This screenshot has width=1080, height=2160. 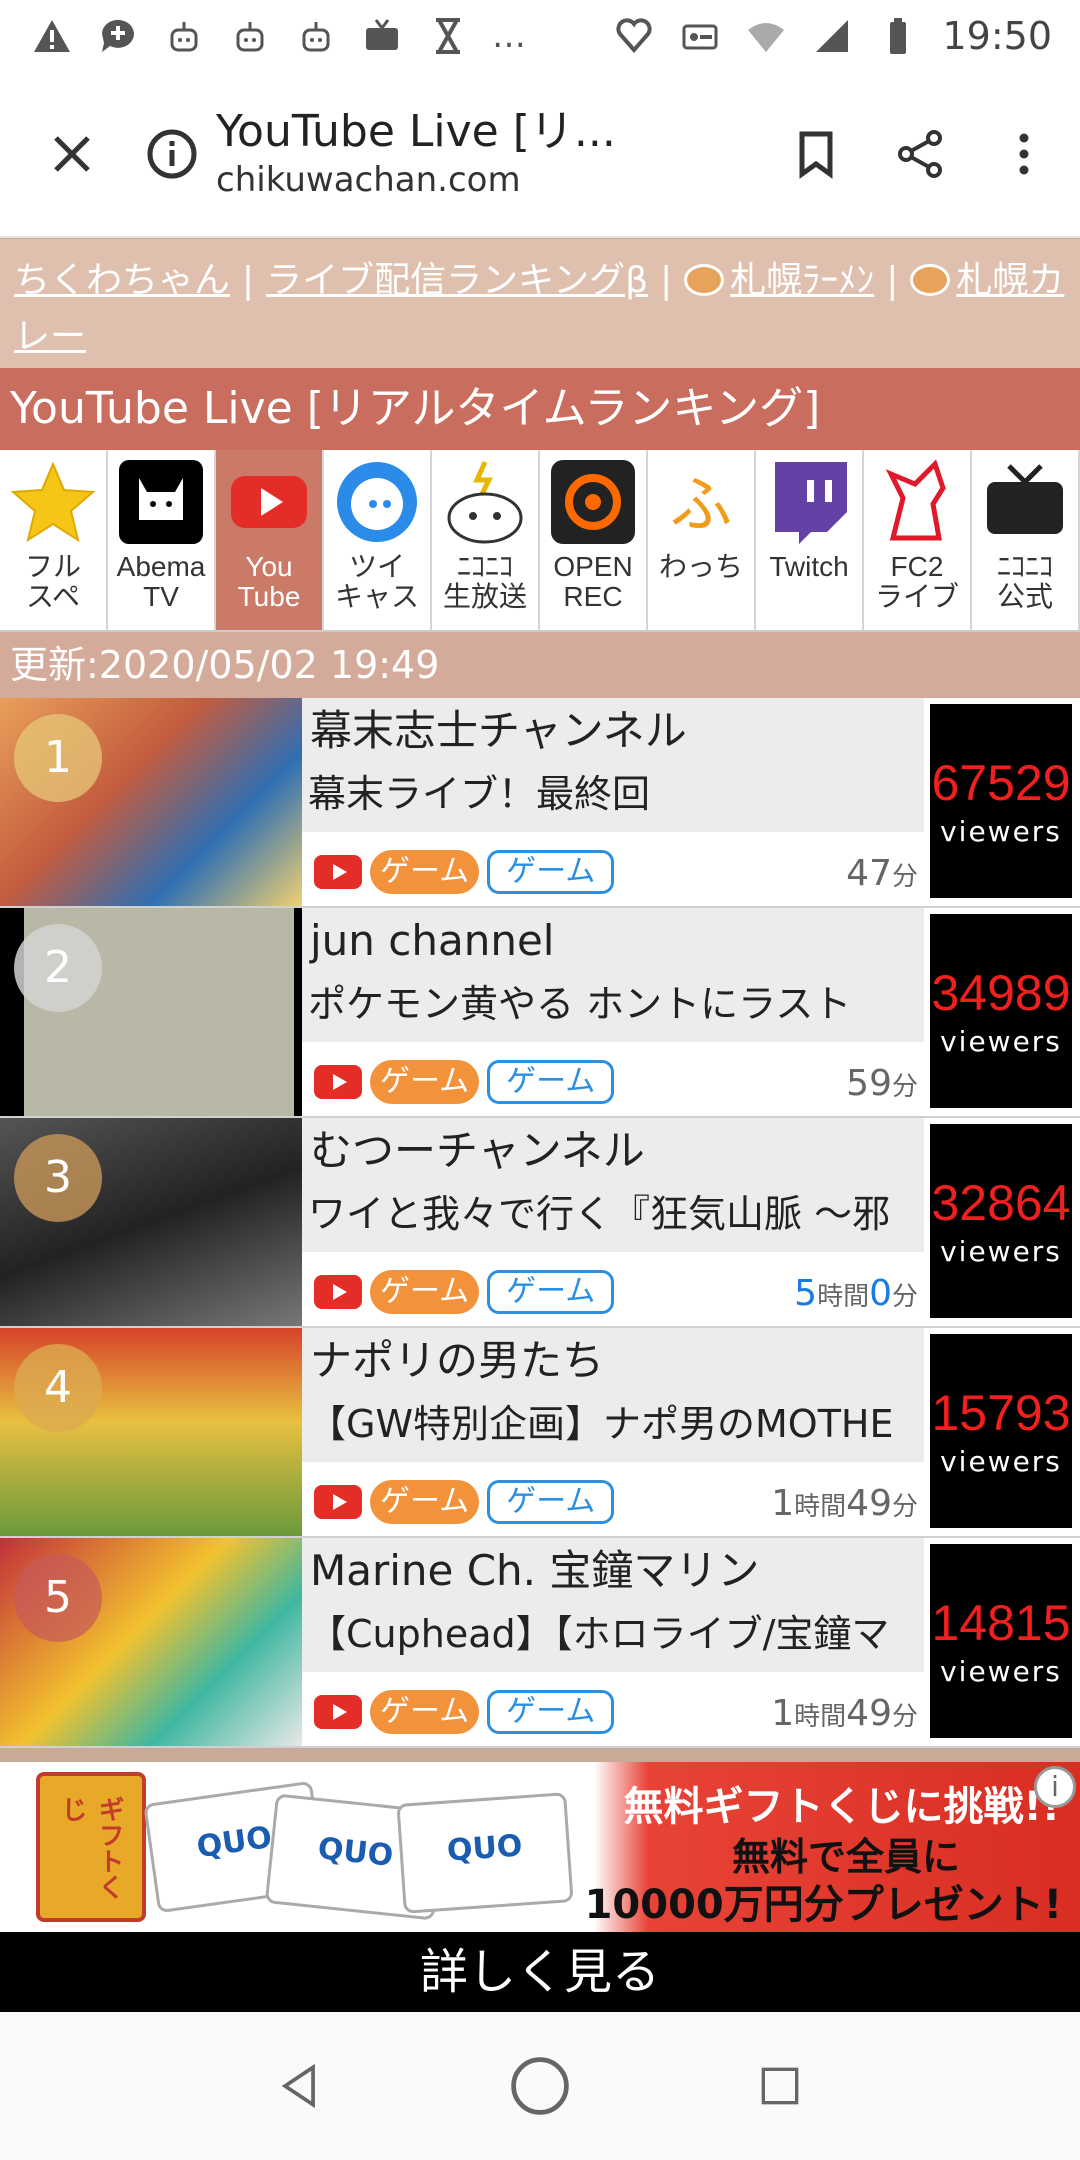 I want to click on tab-twitcasting: ツイ キャス, so click(x=378, y=540).